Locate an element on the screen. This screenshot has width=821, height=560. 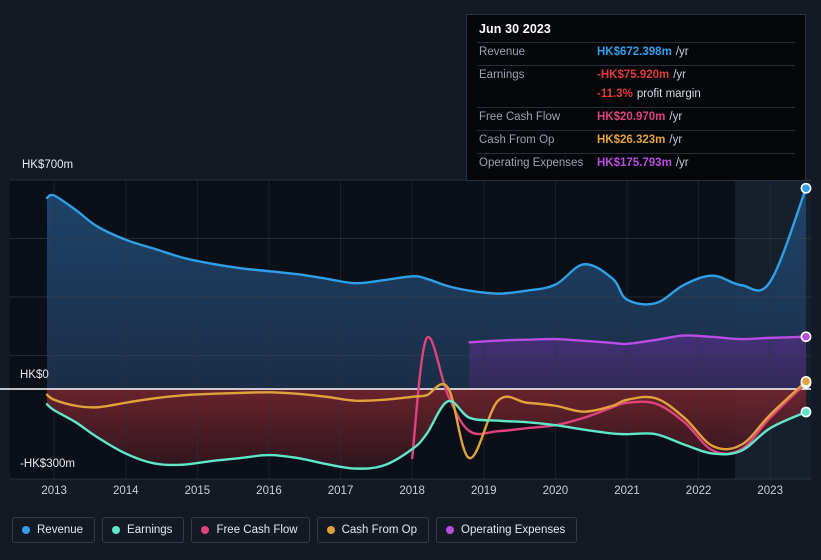
tooltip-row-value: HK$20.970m is located at coordinates (631, 117).